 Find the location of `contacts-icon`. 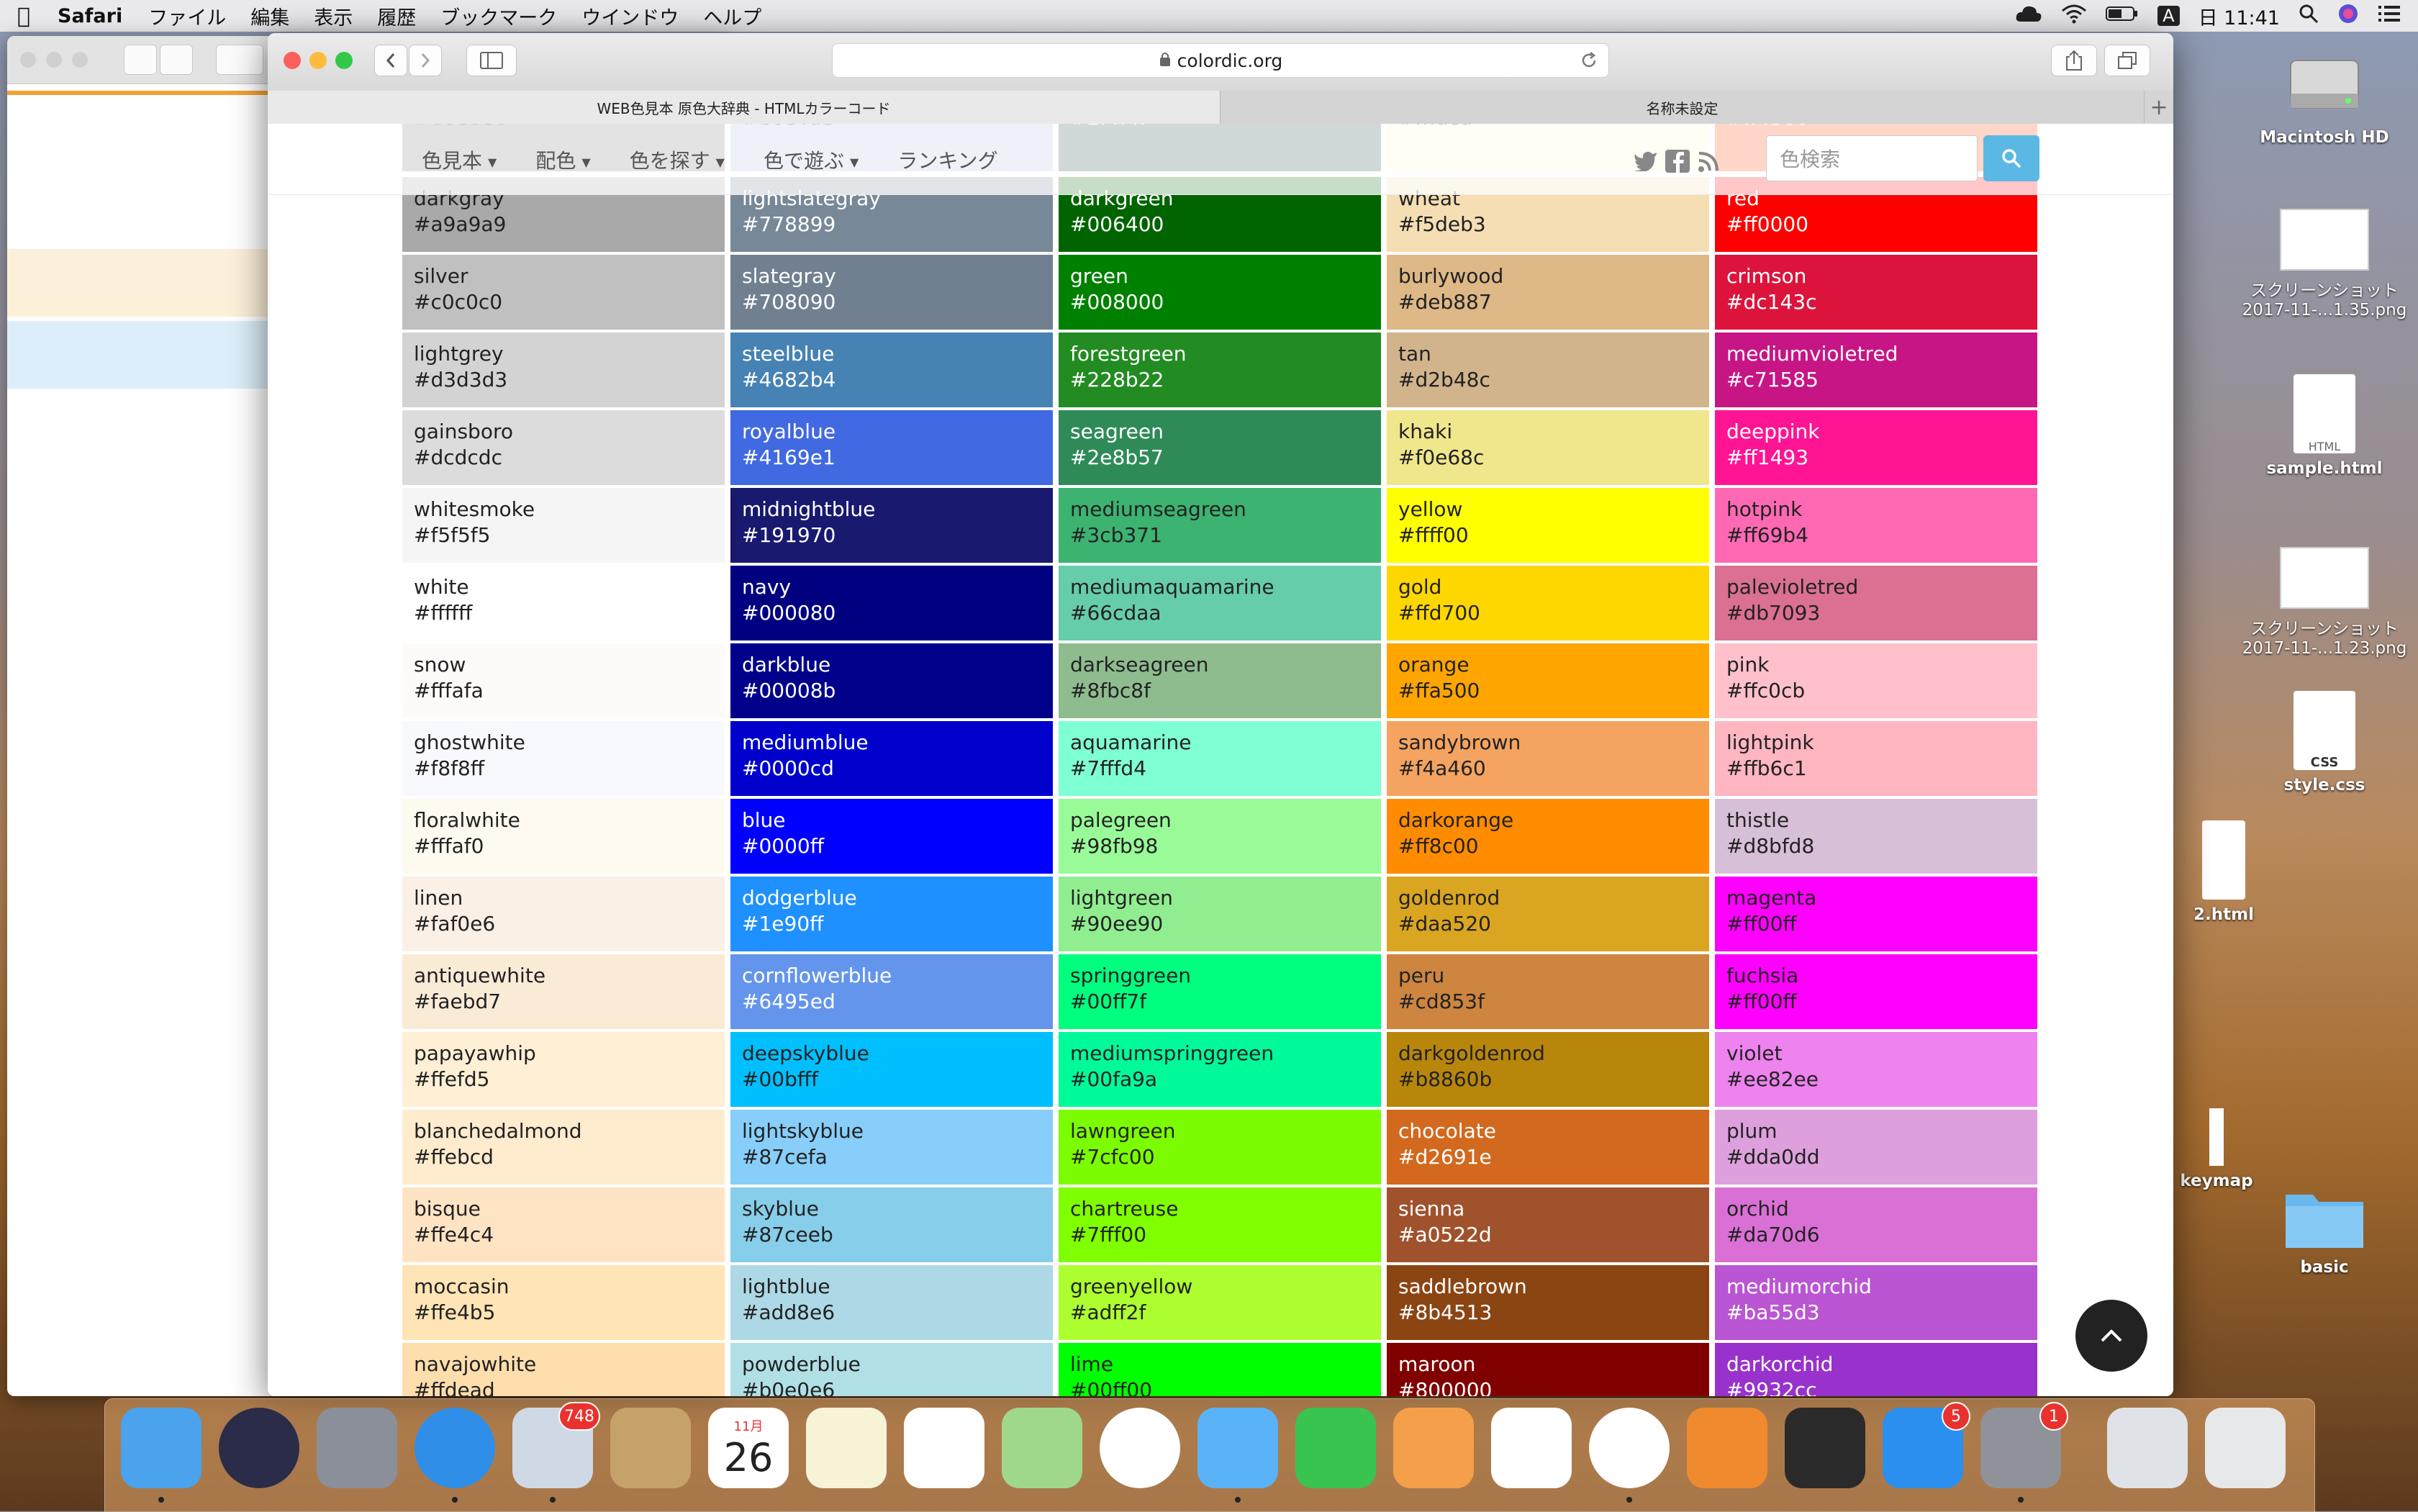

contacts-icon is located at coordinates (650, 1448).